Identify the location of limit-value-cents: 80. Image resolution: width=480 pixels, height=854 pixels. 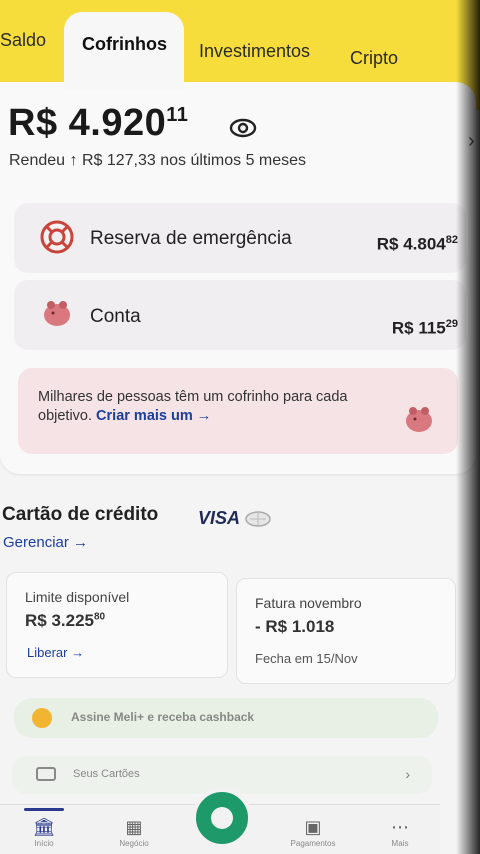
(100, 617).